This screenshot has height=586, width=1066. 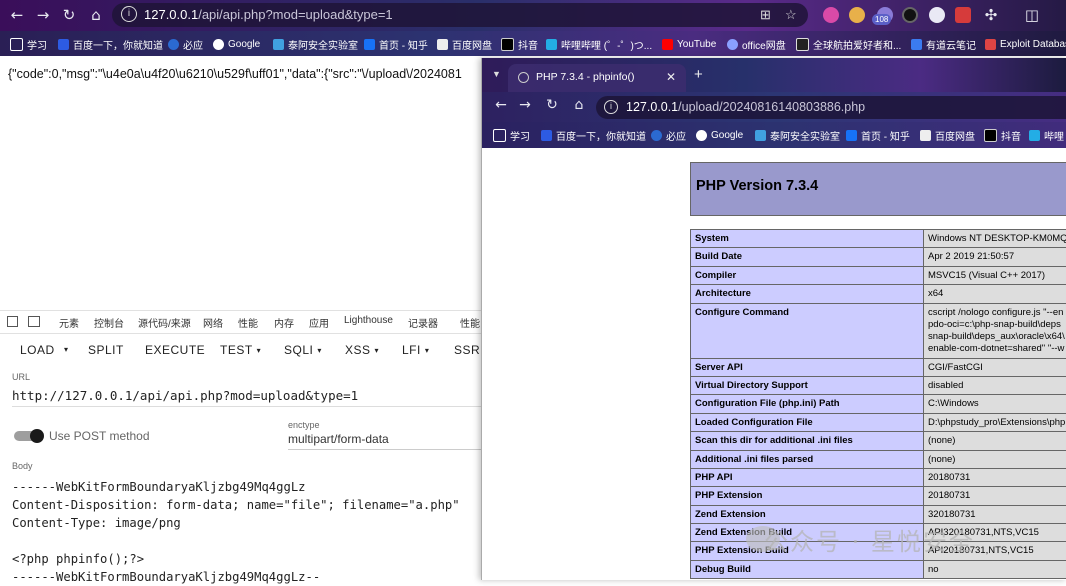 What do you see at coordinates (689, 44) in the screenshot?
I see `bookmark-item: YouTube` at bounding box center [689, 44].